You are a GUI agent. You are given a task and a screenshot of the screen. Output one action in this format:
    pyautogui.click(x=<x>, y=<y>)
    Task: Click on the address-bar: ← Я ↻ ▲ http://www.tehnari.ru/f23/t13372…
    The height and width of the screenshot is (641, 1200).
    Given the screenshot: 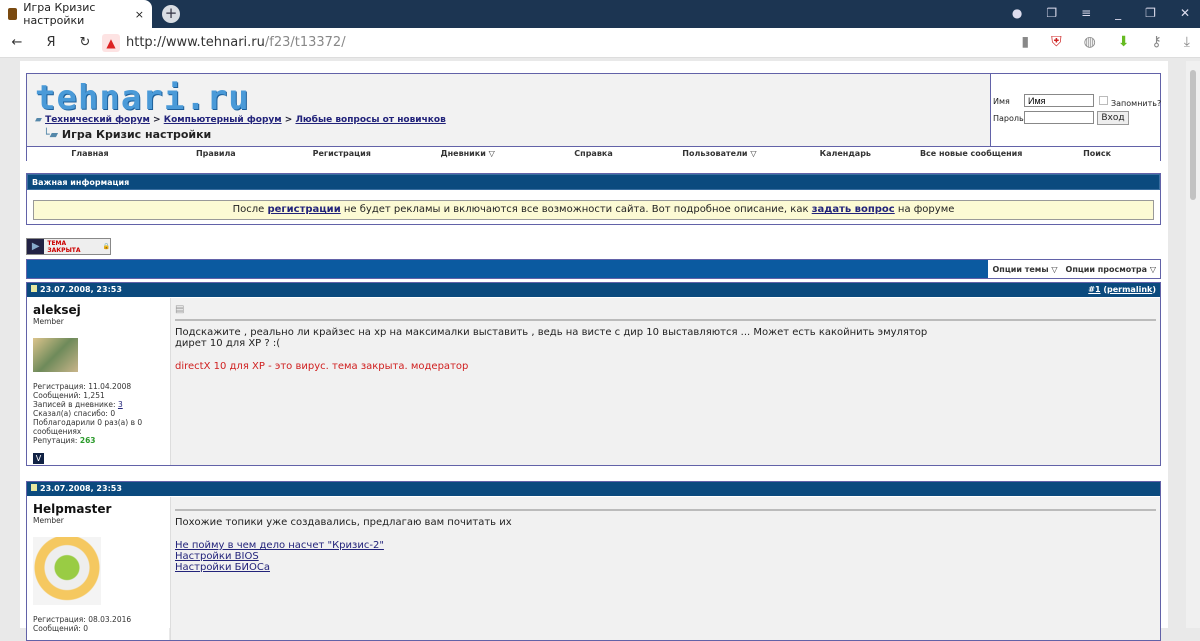 What is the action you would take?
    pyautogui.click(x=600, y=43)
    